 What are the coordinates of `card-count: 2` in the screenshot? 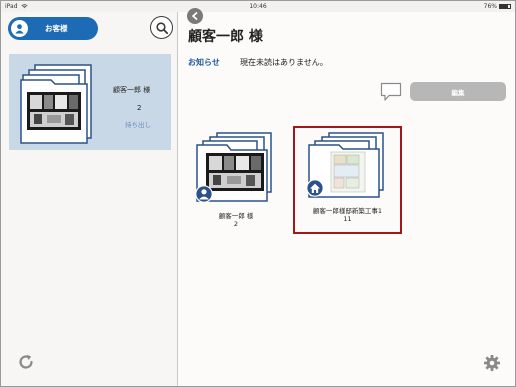 It's located at (139, 108).